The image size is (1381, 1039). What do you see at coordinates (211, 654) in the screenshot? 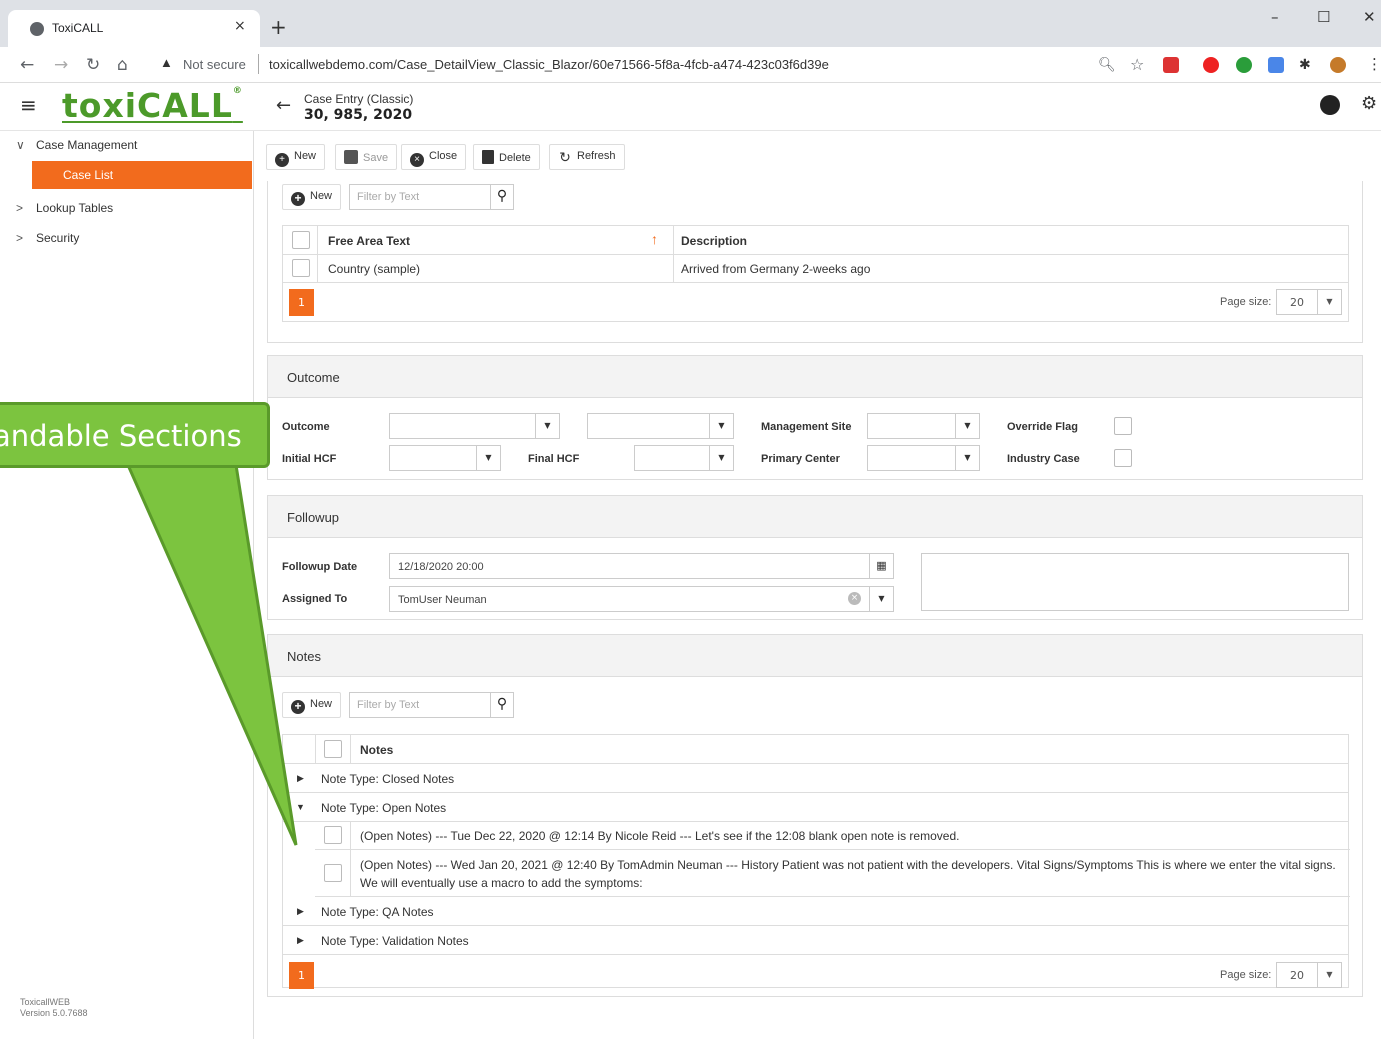
I see `callout-pointer` at bounding box center [211, 654].